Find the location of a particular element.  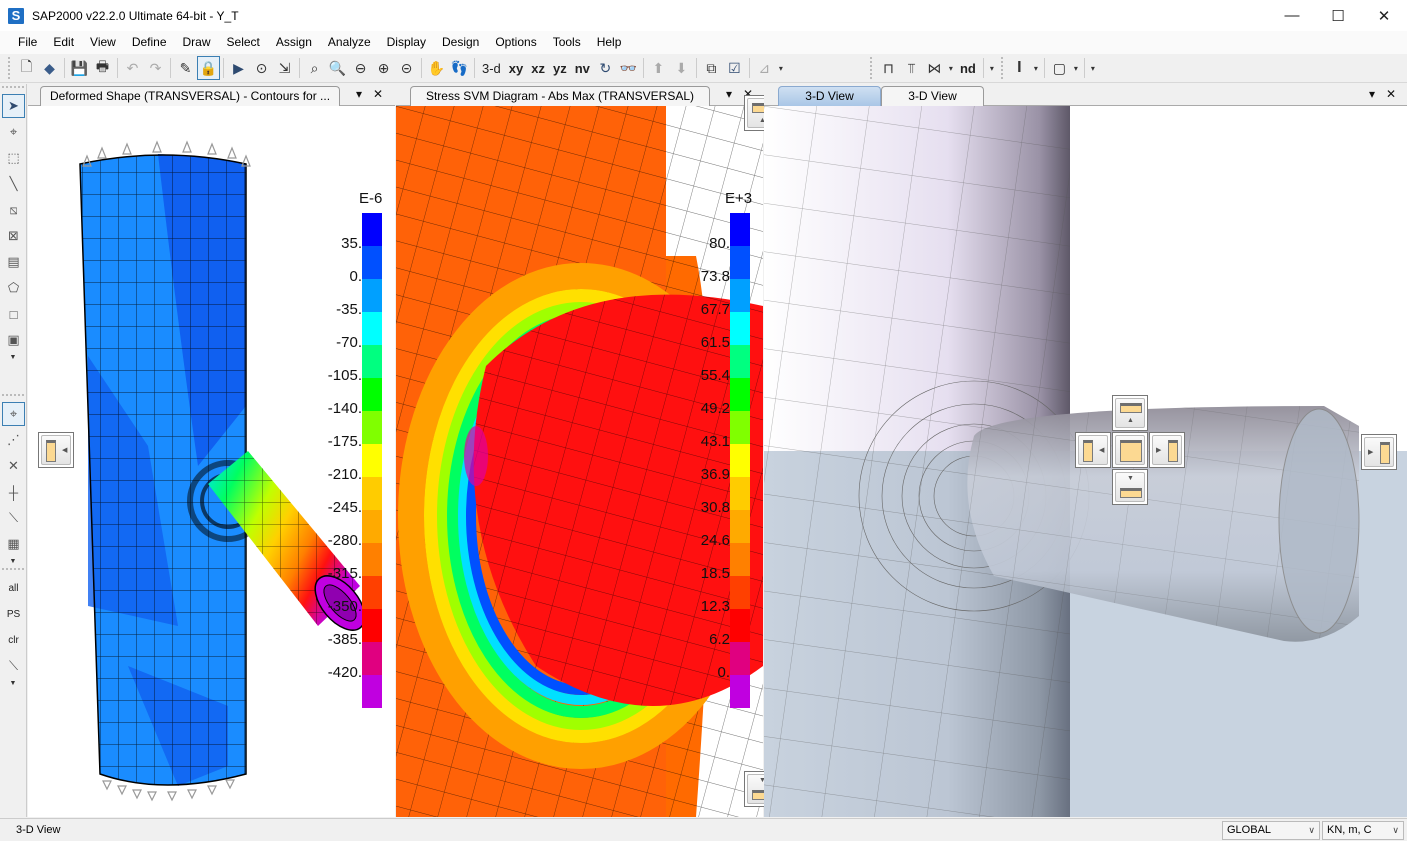

zoom-full-button: 🔍 is located at coordinates (337, 68).